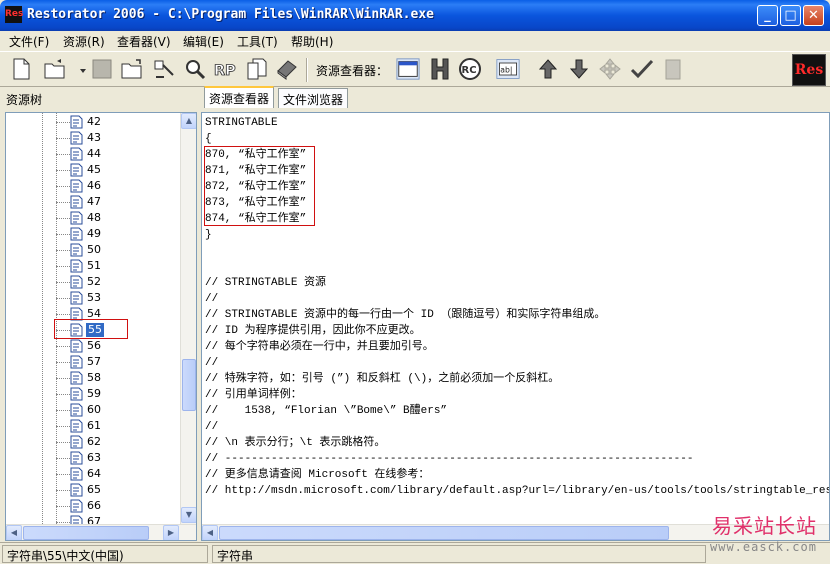 This screenshot has height=564, width=830. Describe the element at coordinates (295, 443) in the screenshot. I see `code-line: // \n 表示分行；\t 表示跳格符。` at that location.